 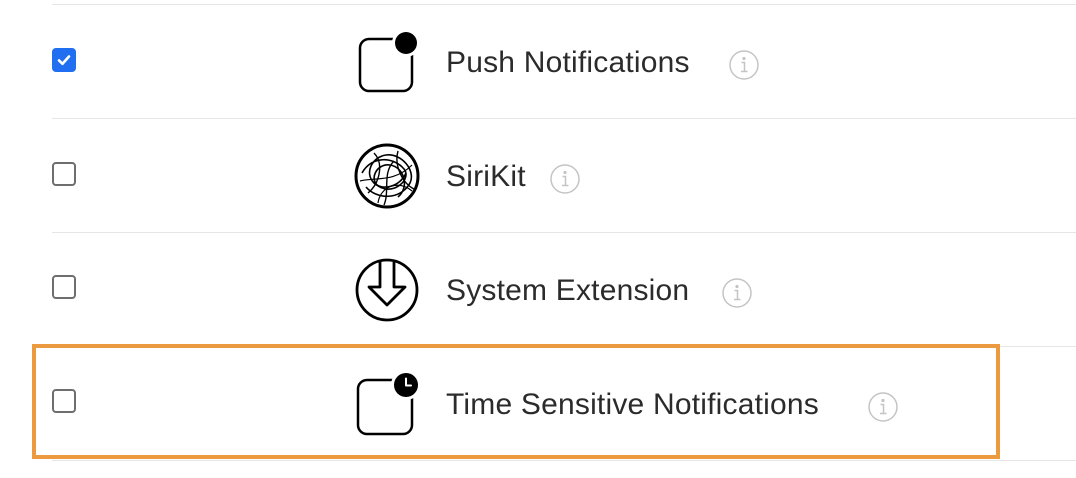 What do you see at coordinates (564, 460) in the screenshot?
I see `row-divider` at bounding box center [564, 460].